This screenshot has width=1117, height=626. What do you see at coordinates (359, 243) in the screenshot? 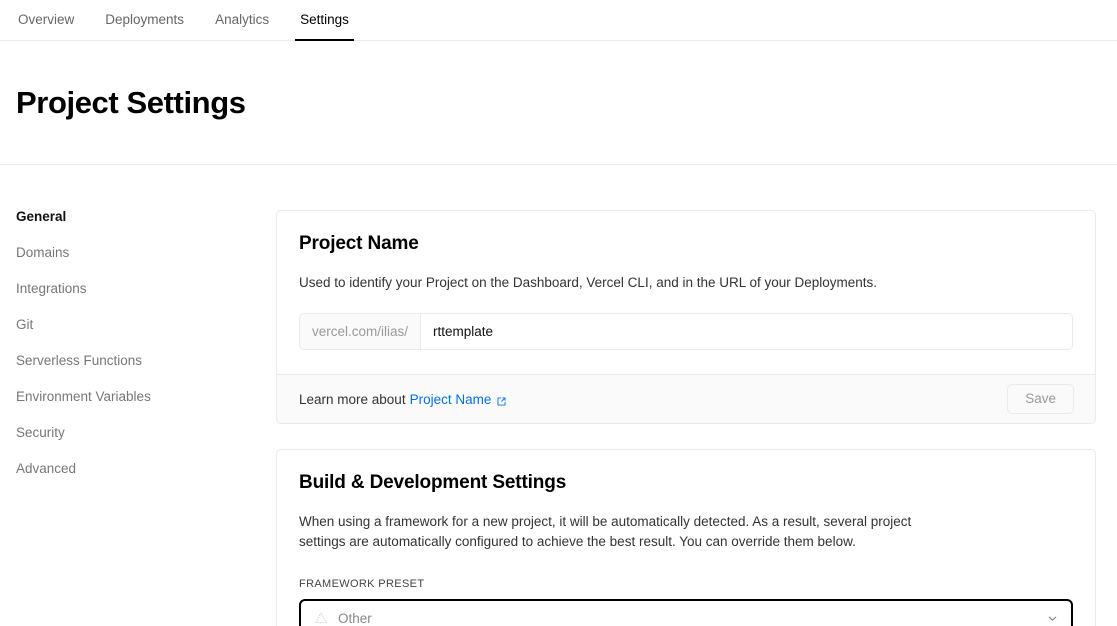
I see `project-name-card-title: Project Name` at bounding box center [359, 243].